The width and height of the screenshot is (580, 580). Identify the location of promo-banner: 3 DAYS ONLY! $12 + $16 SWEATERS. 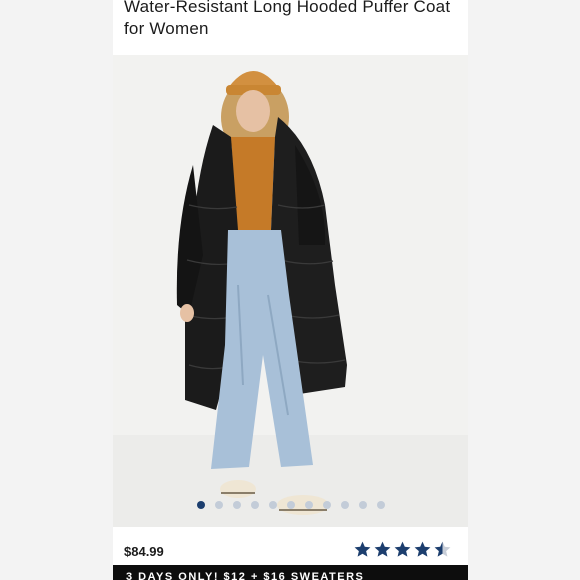
(290, 572).